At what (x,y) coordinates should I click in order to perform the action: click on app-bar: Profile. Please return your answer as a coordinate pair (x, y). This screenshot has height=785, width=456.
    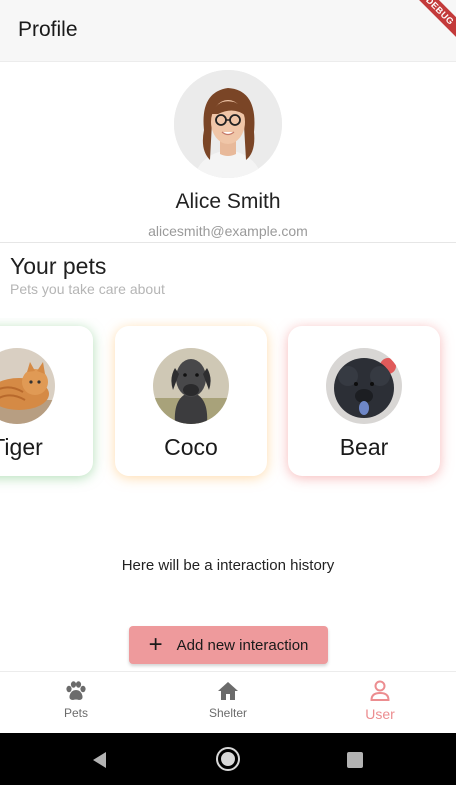
    Looking at the image, I should click on (228, 31).